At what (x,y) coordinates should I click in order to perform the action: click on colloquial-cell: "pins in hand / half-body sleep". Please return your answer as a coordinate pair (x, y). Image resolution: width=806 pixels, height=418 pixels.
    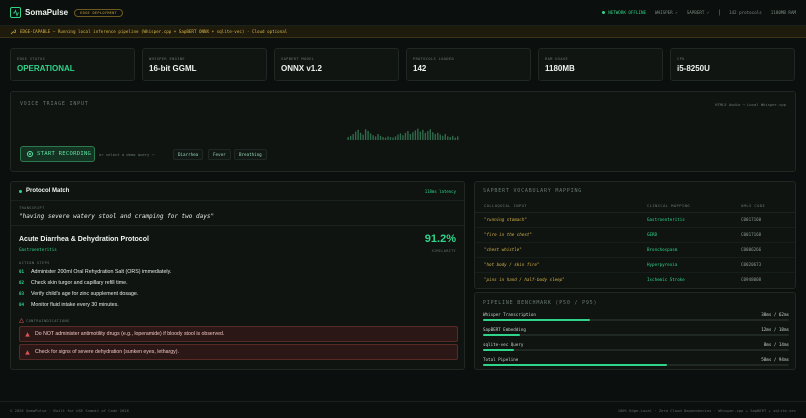
    Looking at the image, I should click on (524, 279).